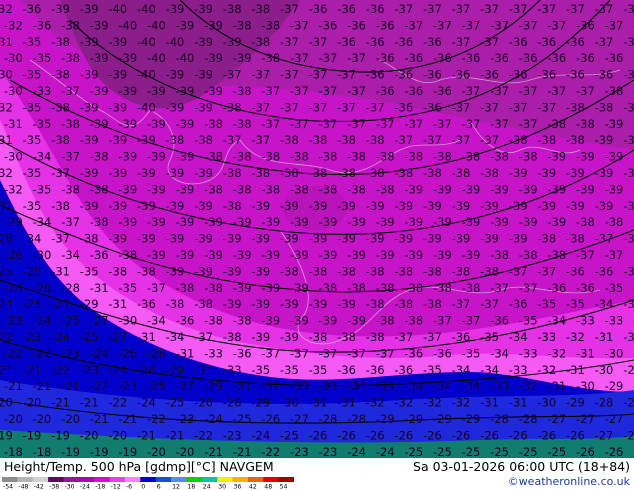 The width and height of the screenshot is (634, 490). Describe the element at coordinates (442, 386) in the screenshot. I see `temperature-label: -34` at that location.